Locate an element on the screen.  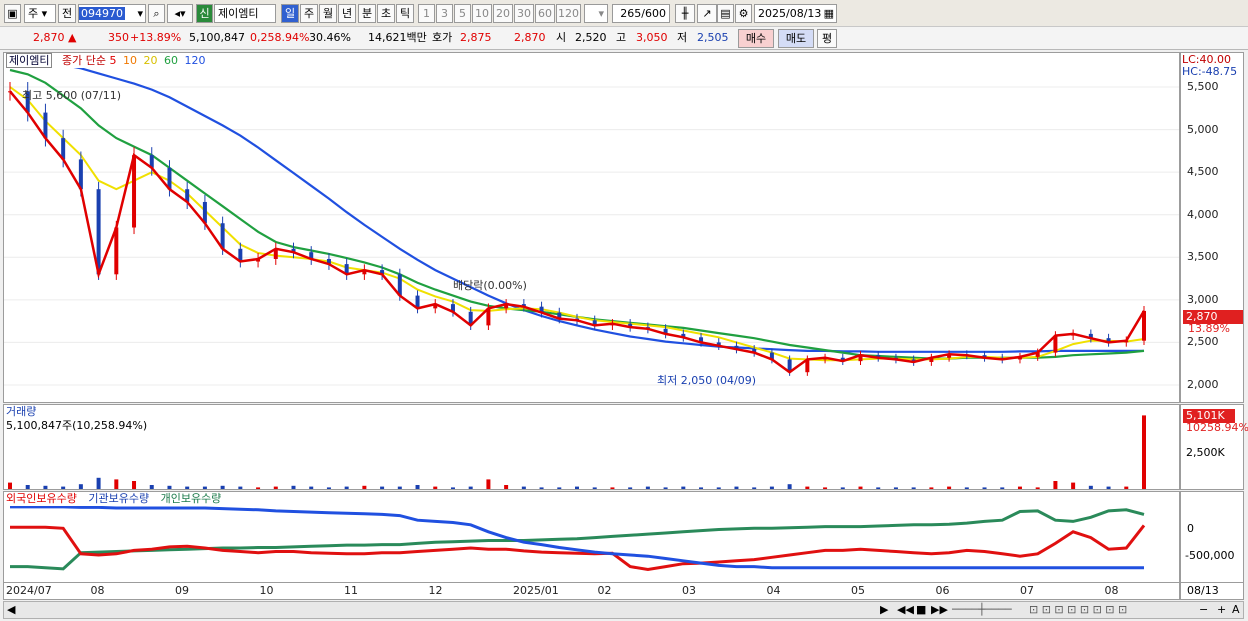
code-input: 094970 ▾ is located at coordinates (112, 13).